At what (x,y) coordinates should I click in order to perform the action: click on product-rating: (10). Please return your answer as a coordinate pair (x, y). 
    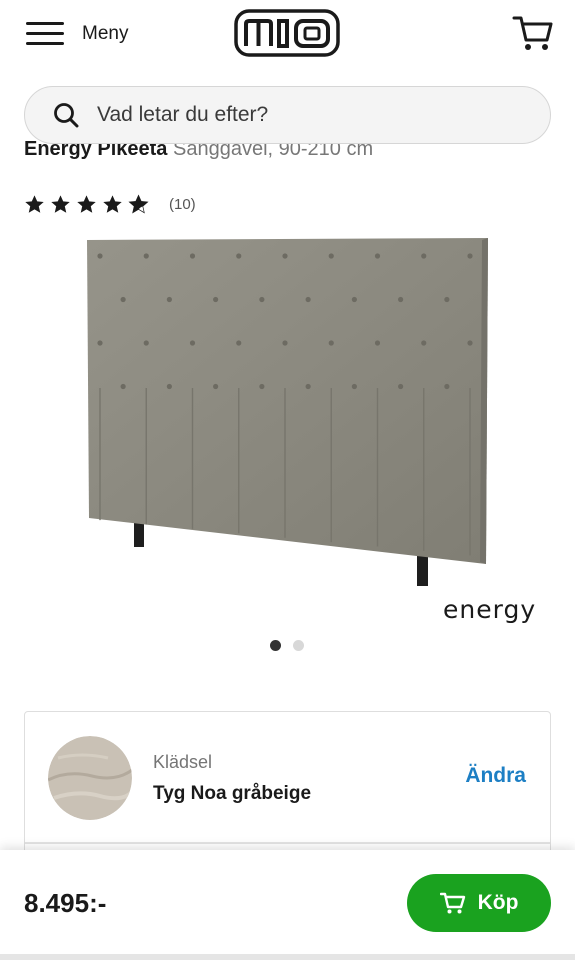
    Looking at the image, I should click on (110, 204).